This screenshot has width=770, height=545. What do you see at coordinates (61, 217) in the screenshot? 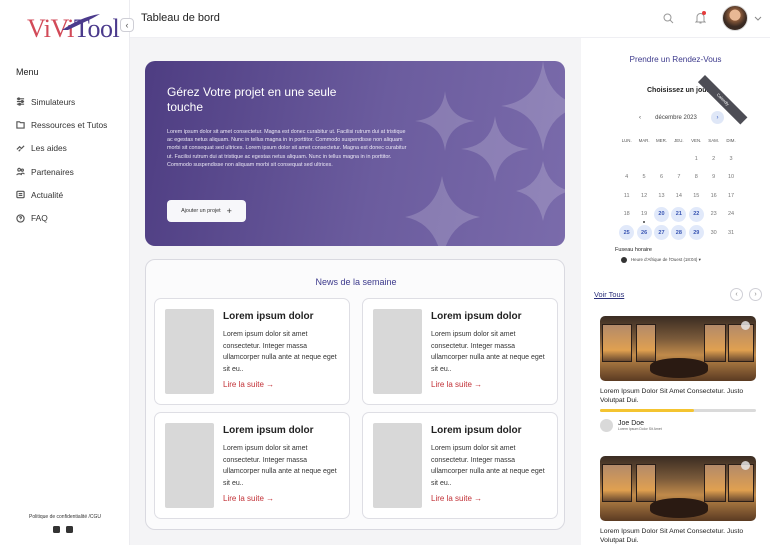
I see `sidebar-item-faq: FAQ` at bounding box center [61, 217].